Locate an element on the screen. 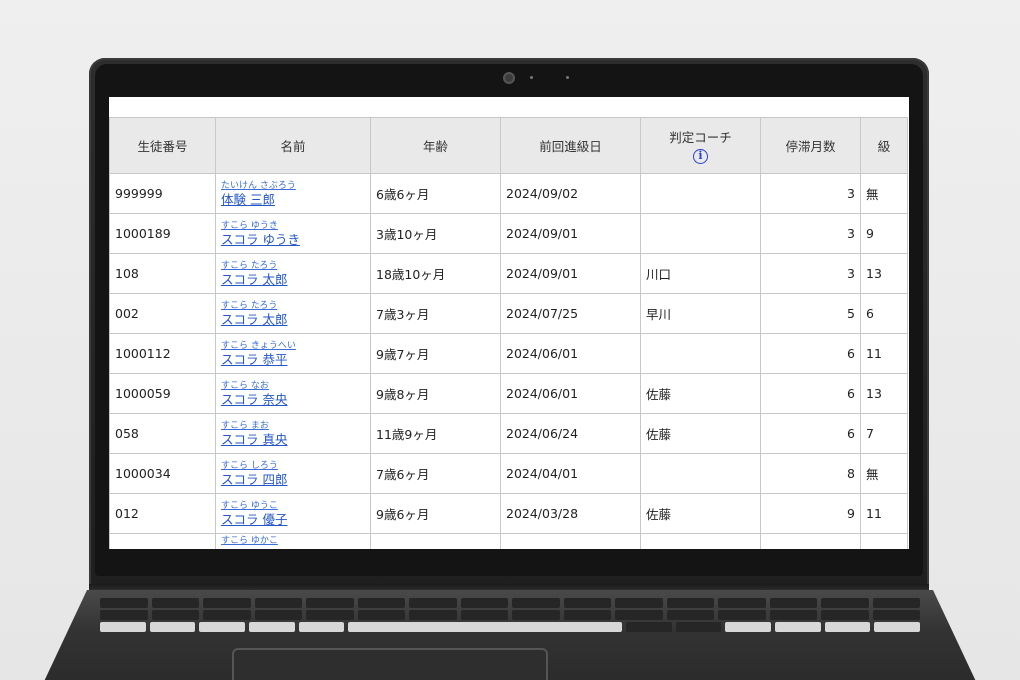  grade-cell: 6 is located at coordinates (884, 313).